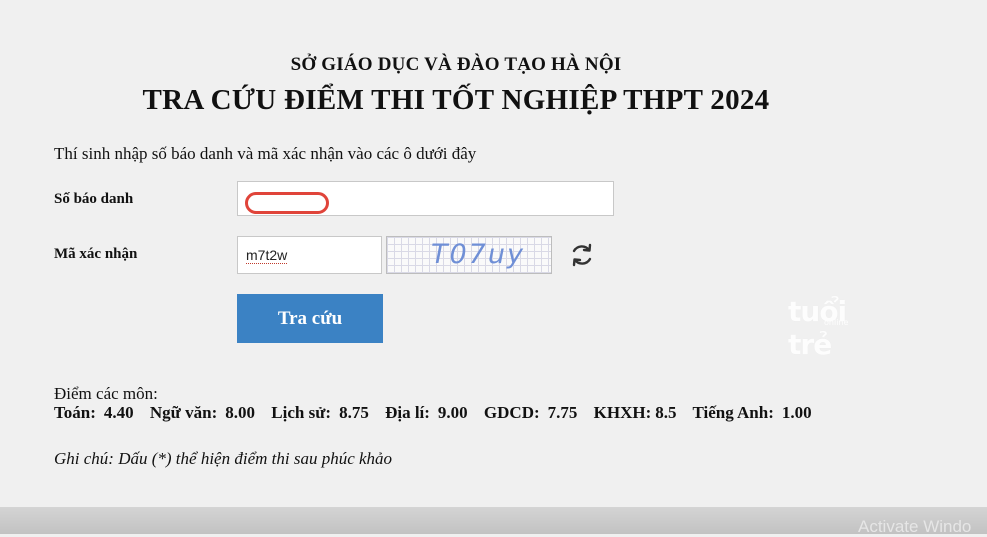  I want to click on candidate-number-label: Số báo danh, so click(94, 199).